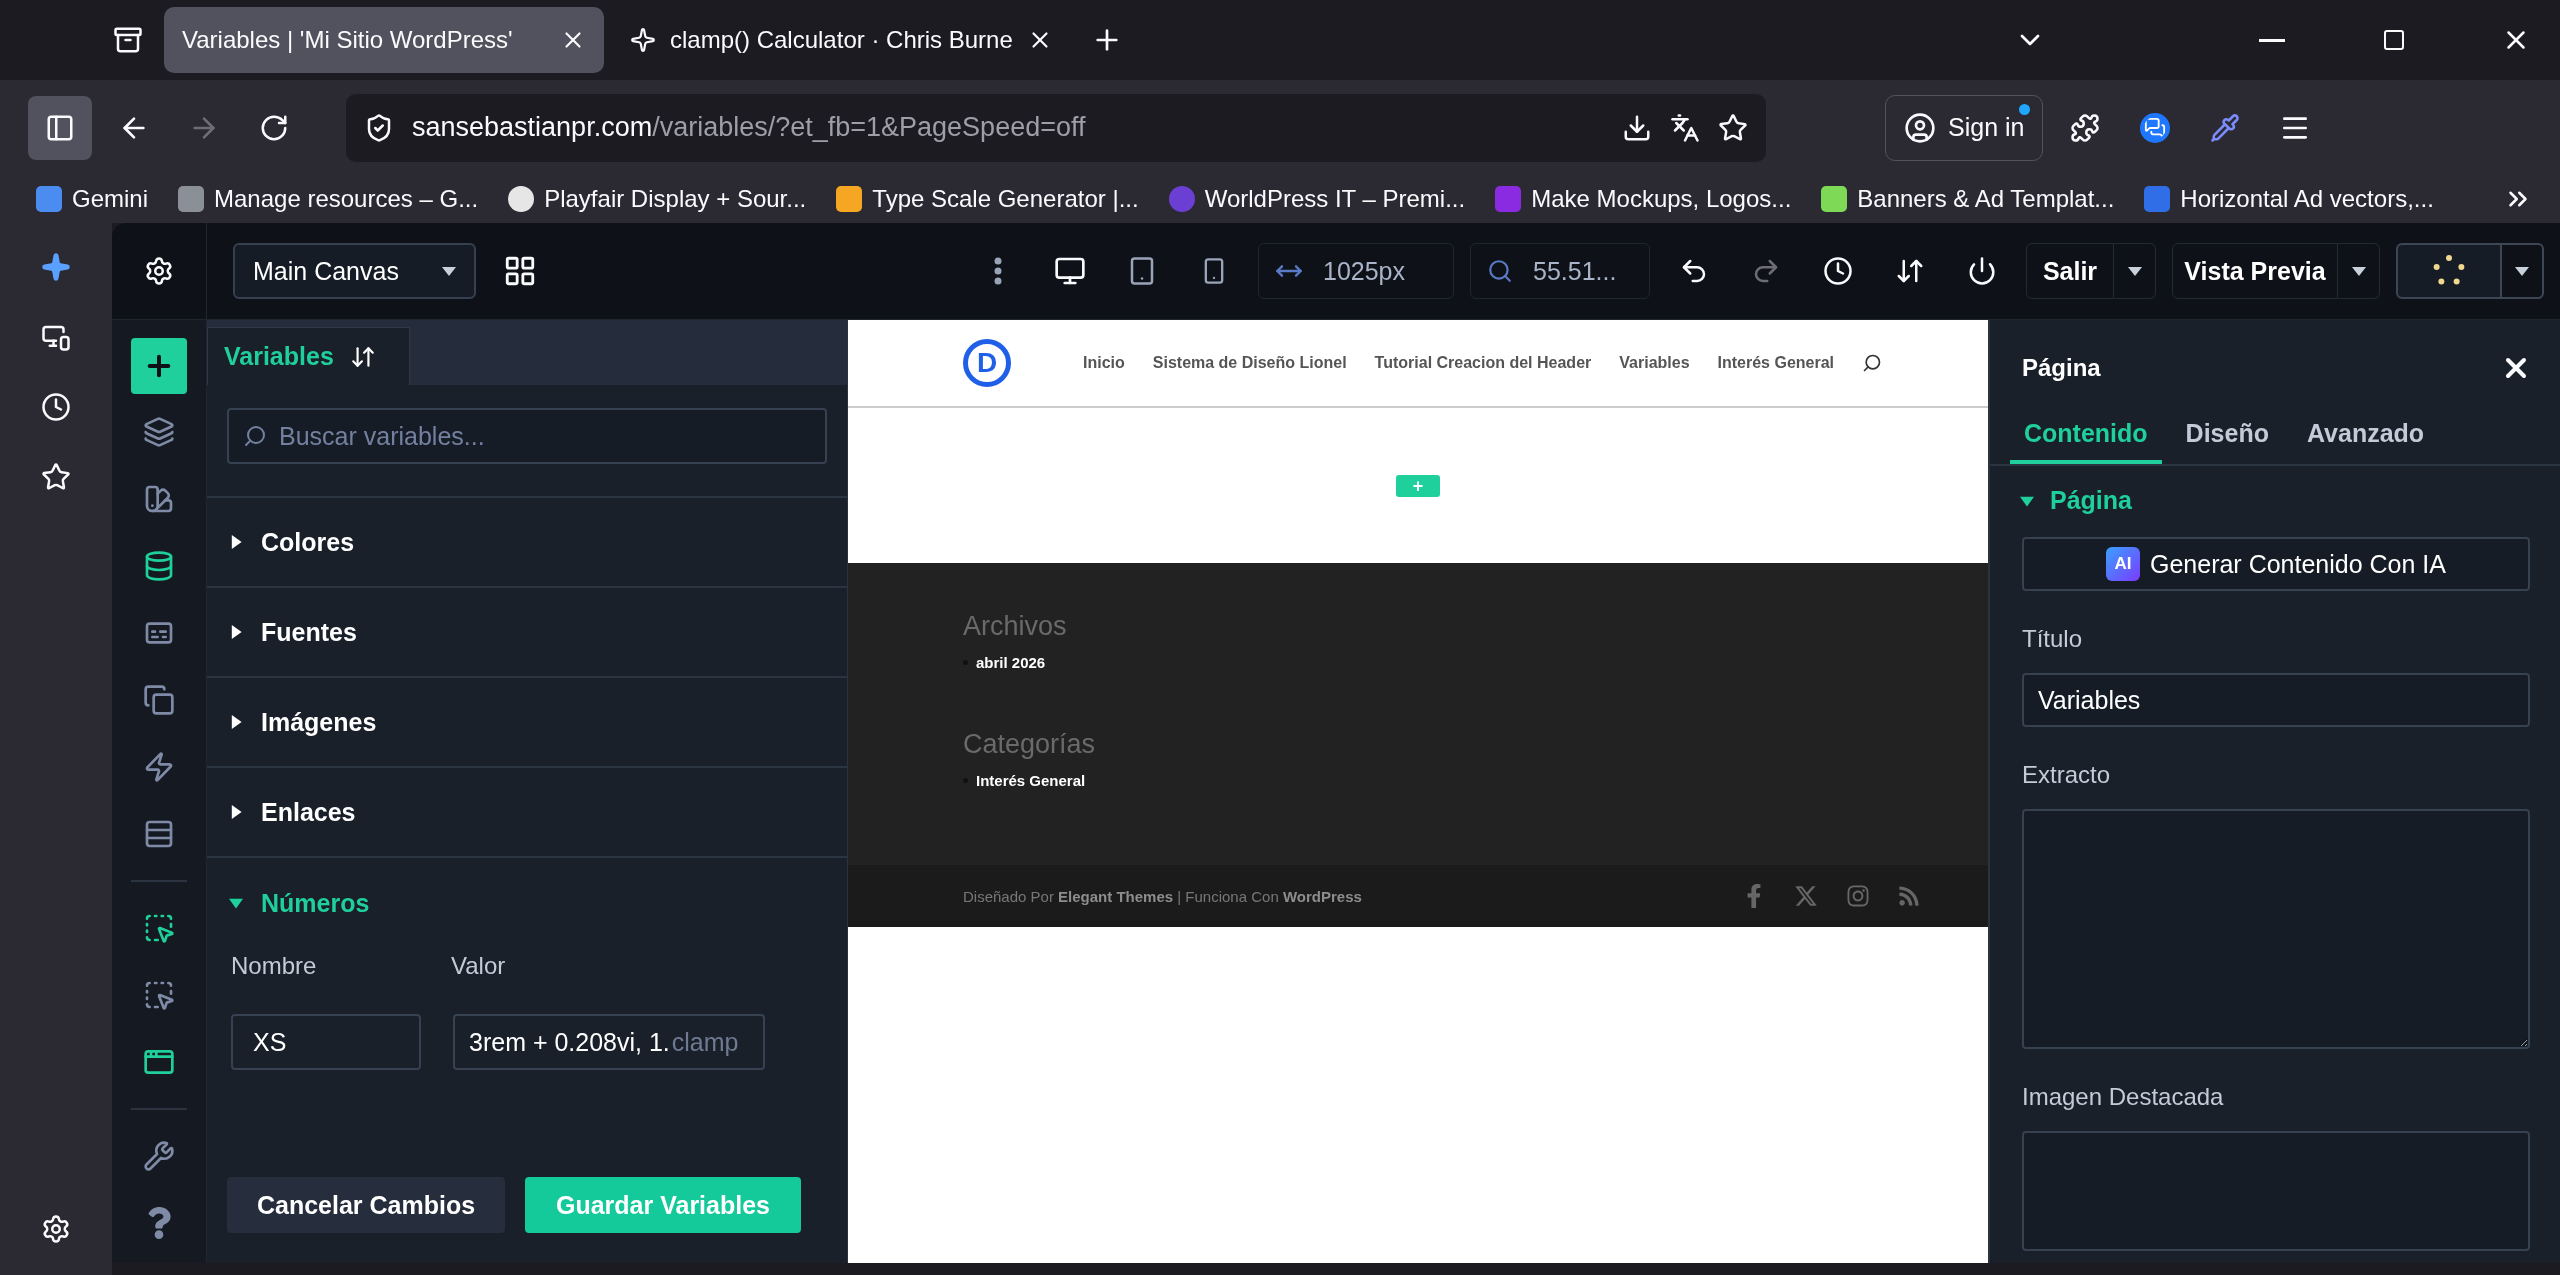 The height and width of the screenshot is (1275, 2560). What do you see at coordinates (1483, 363) in the screenshot?
I see `menu-link: Tutorial Creacion del Header` at bounding box center [1483, 363].